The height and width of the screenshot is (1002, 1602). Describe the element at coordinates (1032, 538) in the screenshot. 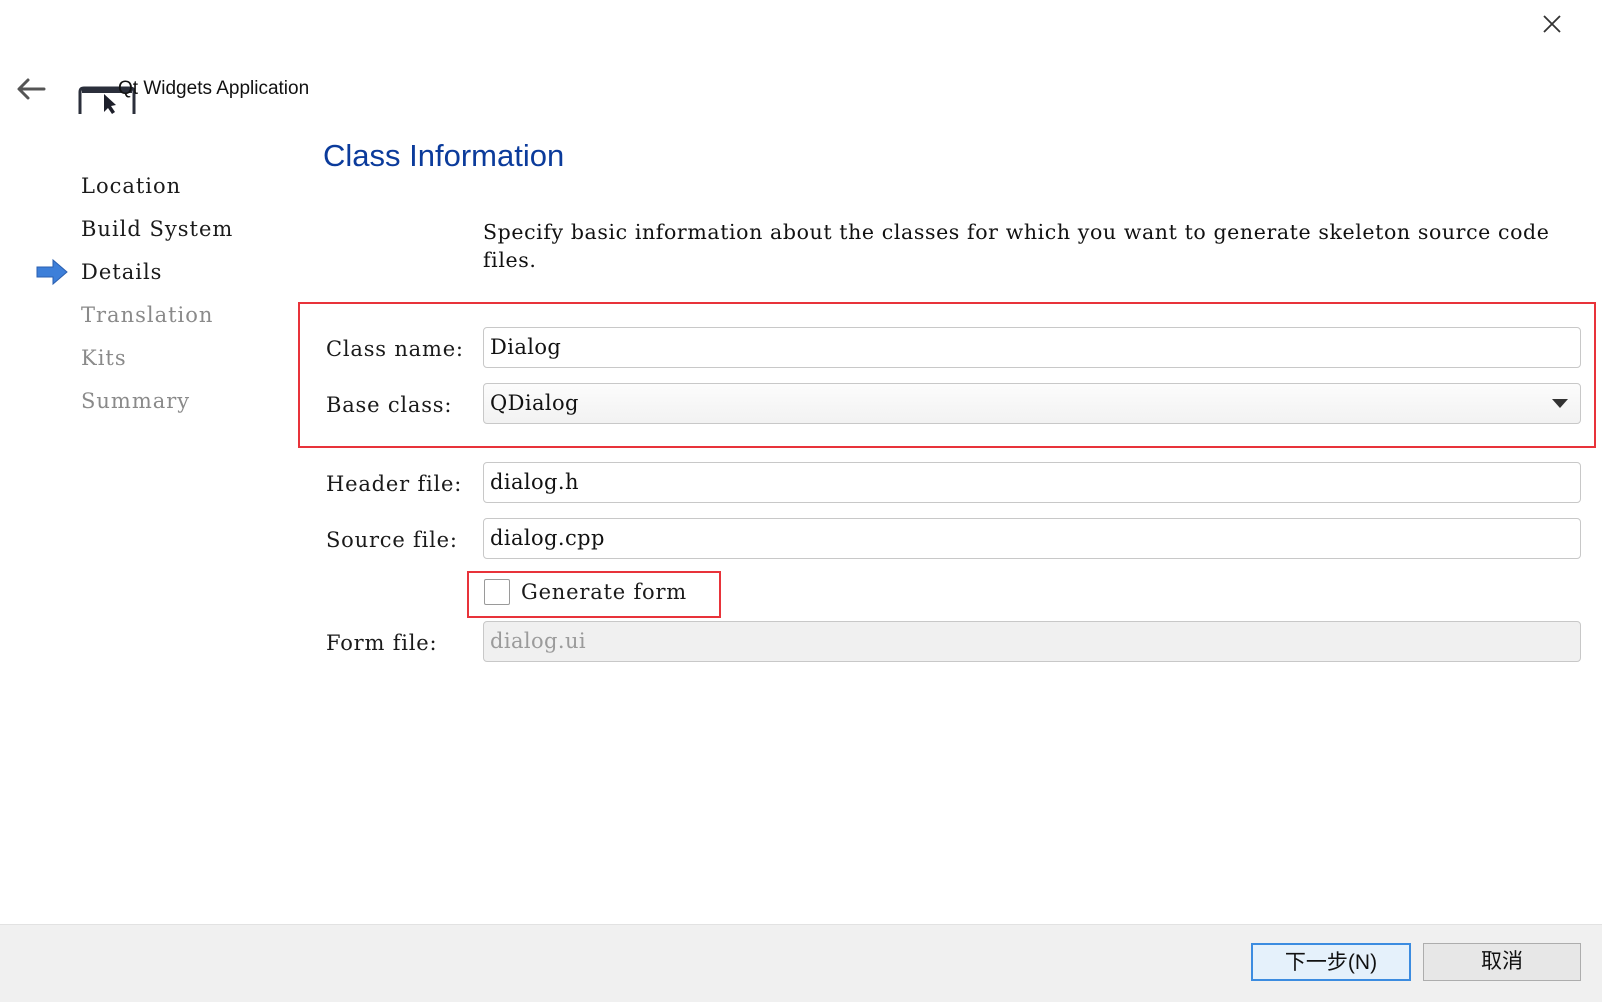

I see `source-file-input: dialog.cpp` at that location.